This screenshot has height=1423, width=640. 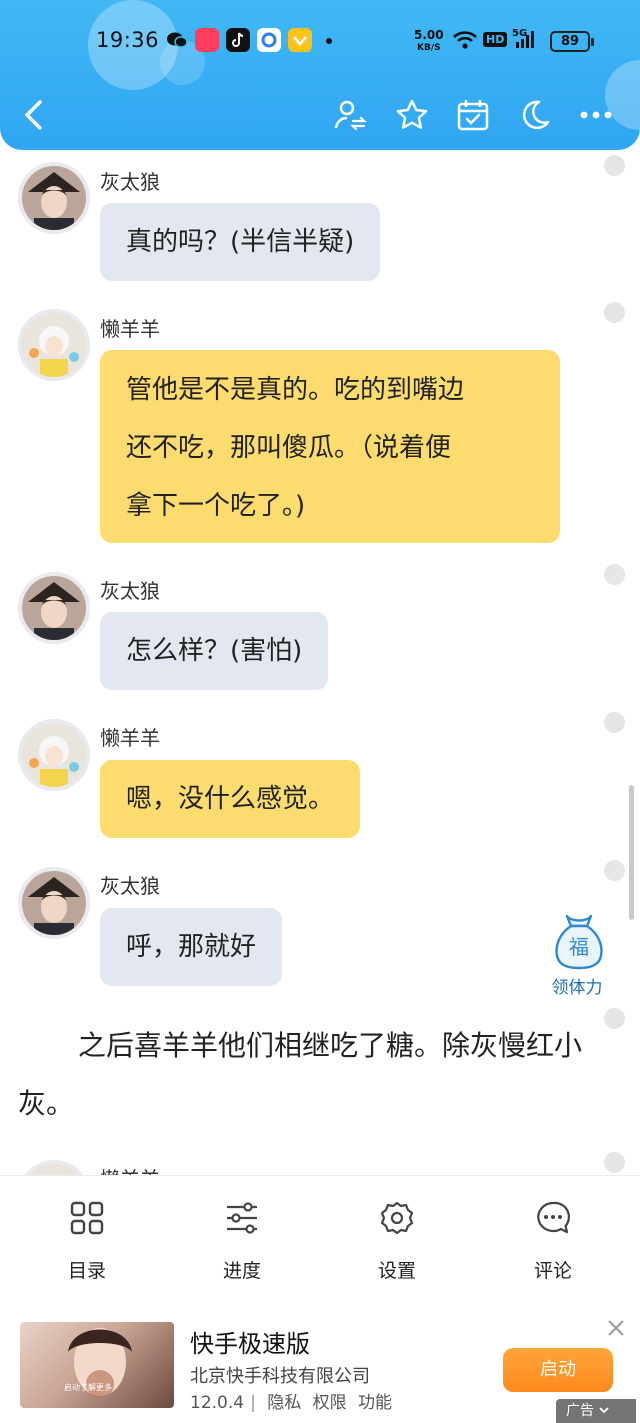 I want to click on calendar-check-icon, so click(x=473, y=115).